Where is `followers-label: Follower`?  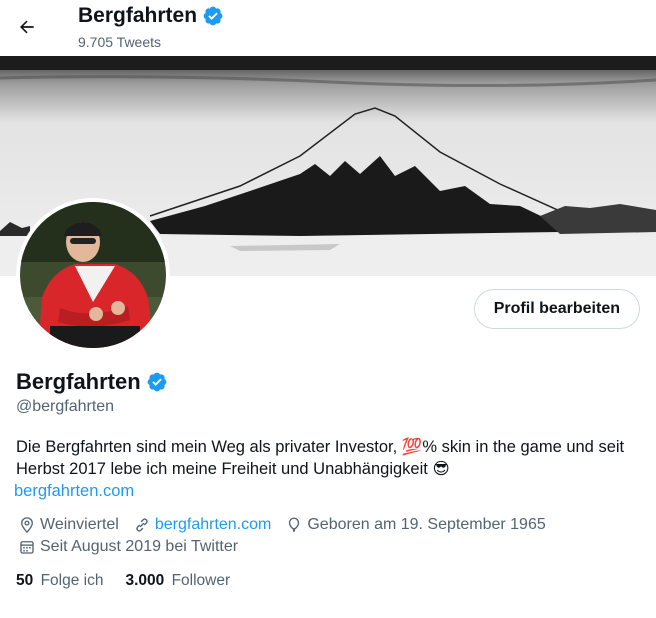 followers-label: Follower is located at coordinates (201, 580).